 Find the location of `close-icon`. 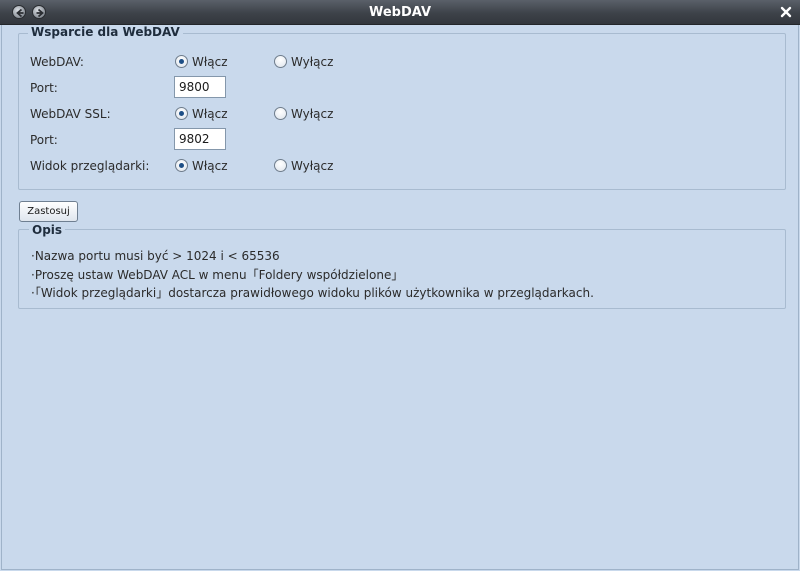

close-icon is located at coordinates (786, 12).